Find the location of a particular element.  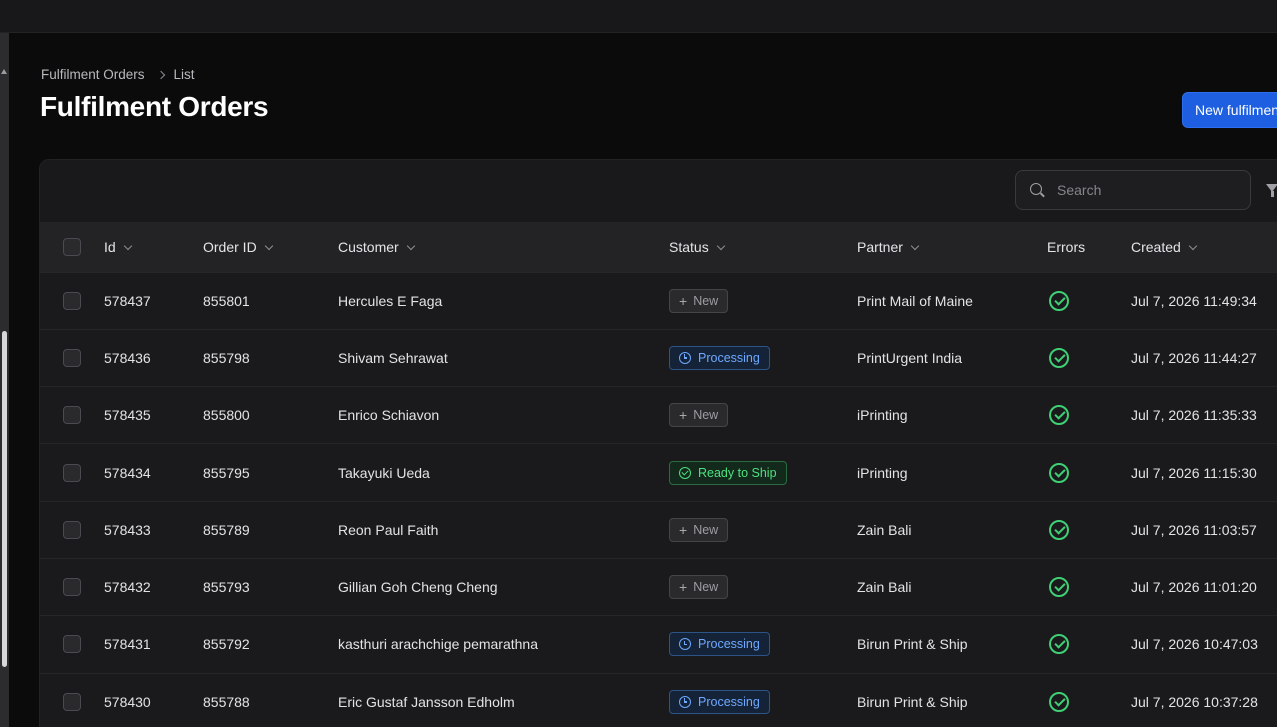

cell-status: Ready to Ship is located at coordinates (763, 472).